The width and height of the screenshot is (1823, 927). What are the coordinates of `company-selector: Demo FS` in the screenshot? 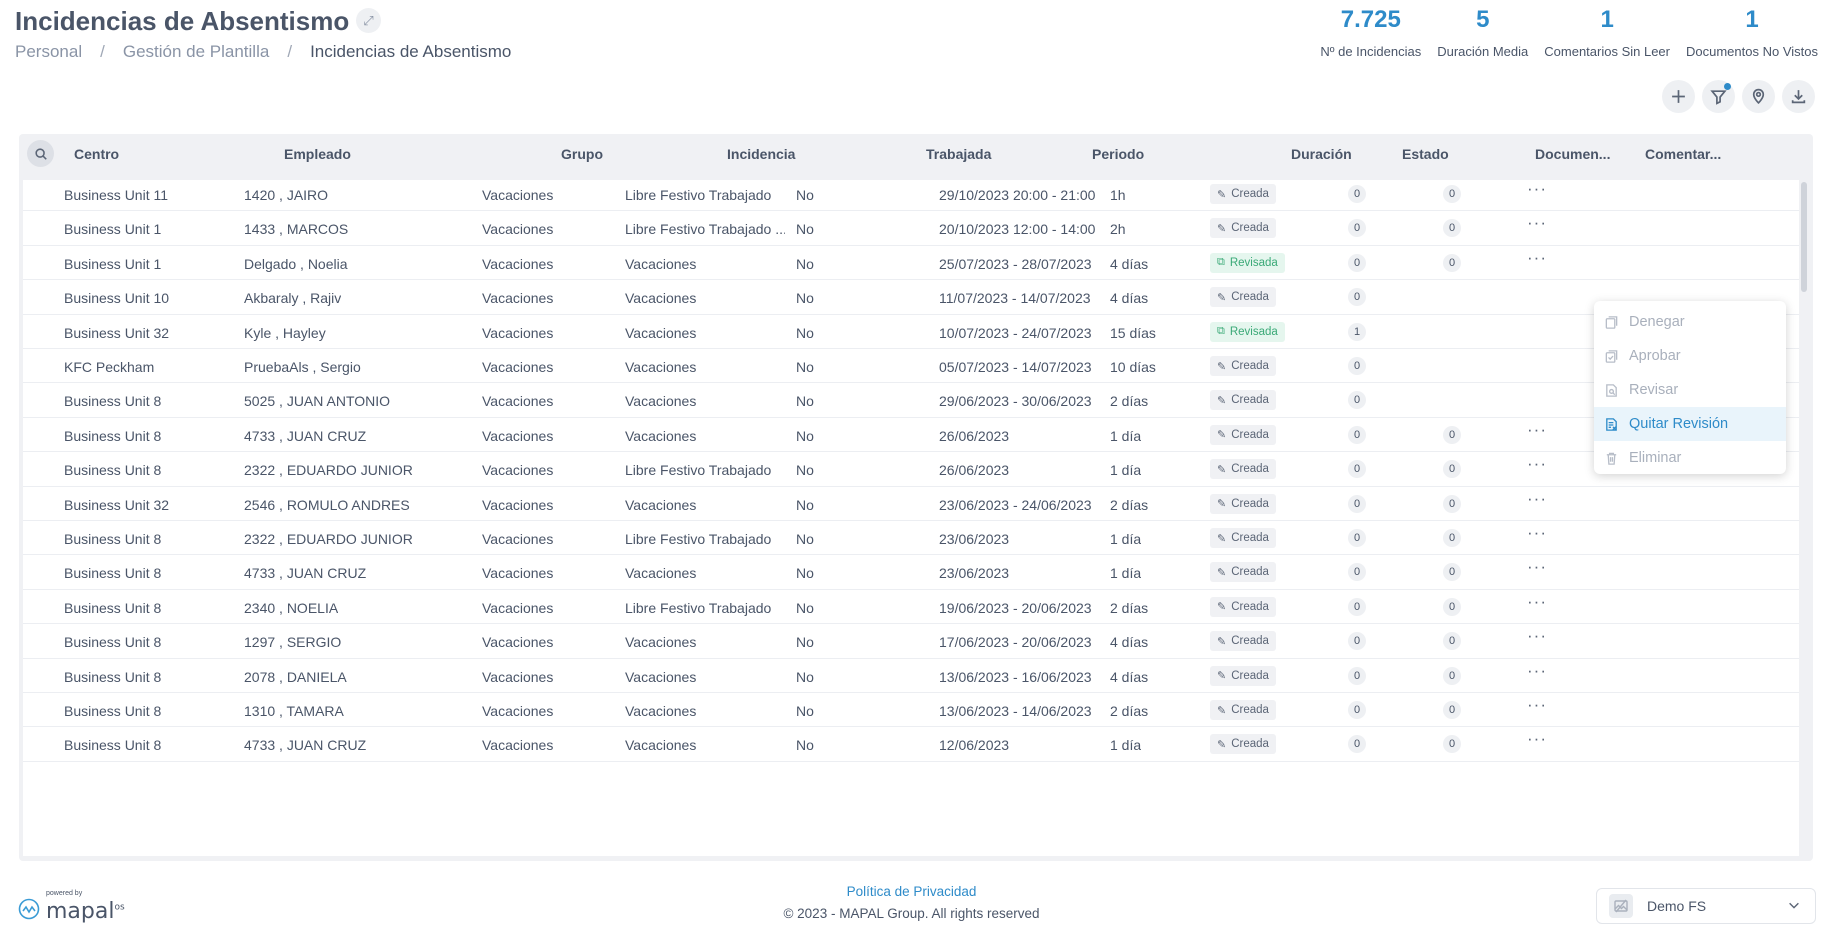 It's located at (1706, 906).